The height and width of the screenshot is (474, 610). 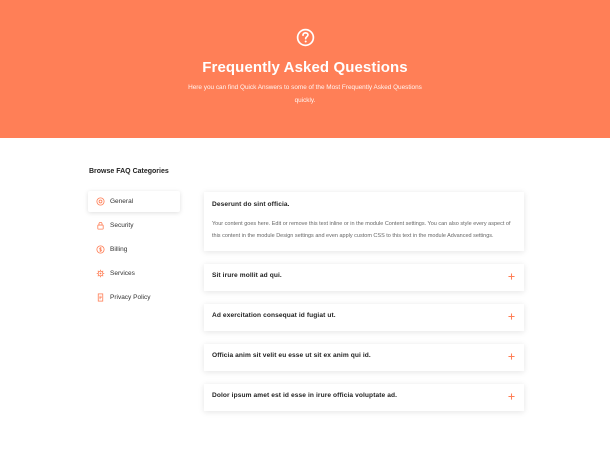 What do you see at coordinates (100, 201) in the screenshot?
I see `gear-icon` at bounding box center [100, 201].